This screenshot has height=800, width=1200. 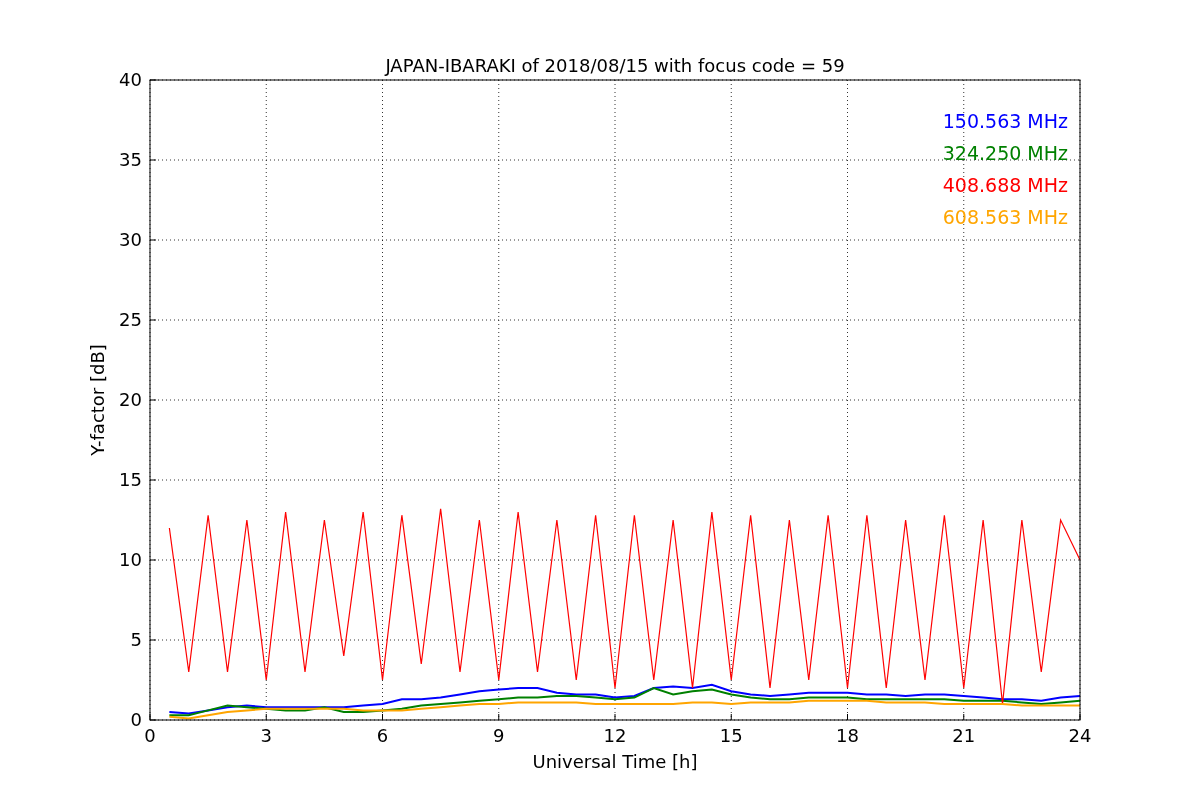 I want to click on legend-label: 408.688 MHz, so click(x=1005, y=185).